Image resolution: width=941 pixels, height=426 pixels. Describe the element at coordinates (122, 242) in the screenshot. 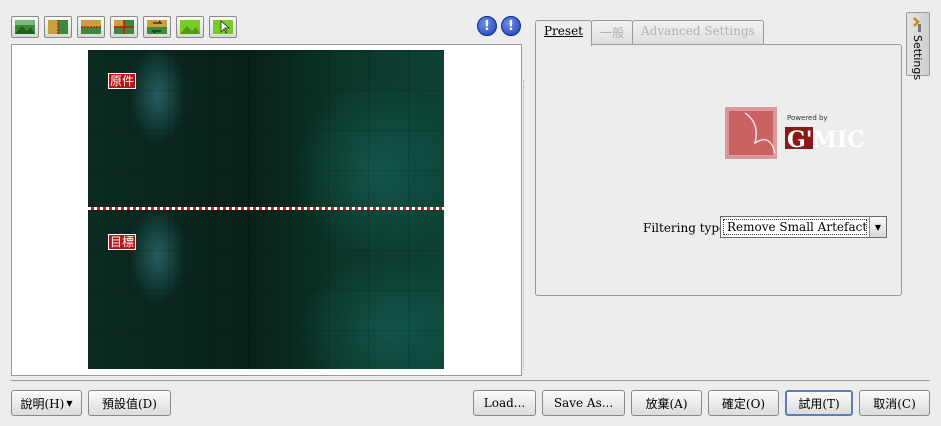

I see `target-label: 目標` at that location.